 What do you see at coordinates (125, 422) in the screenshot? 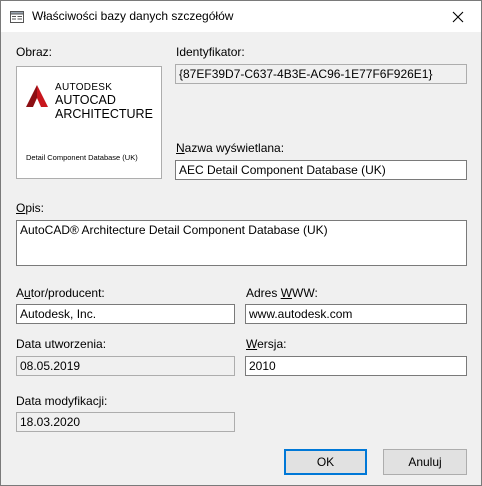
I see `modified-field: 18.03.2020` at bounding box center [125, 422].